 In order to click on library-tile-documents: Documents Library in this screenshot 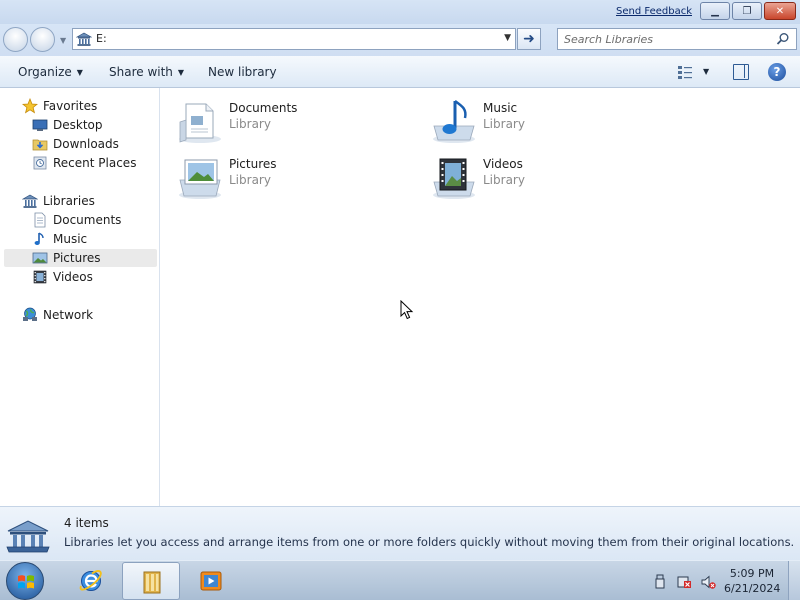, I will do `click(291, 123)`.